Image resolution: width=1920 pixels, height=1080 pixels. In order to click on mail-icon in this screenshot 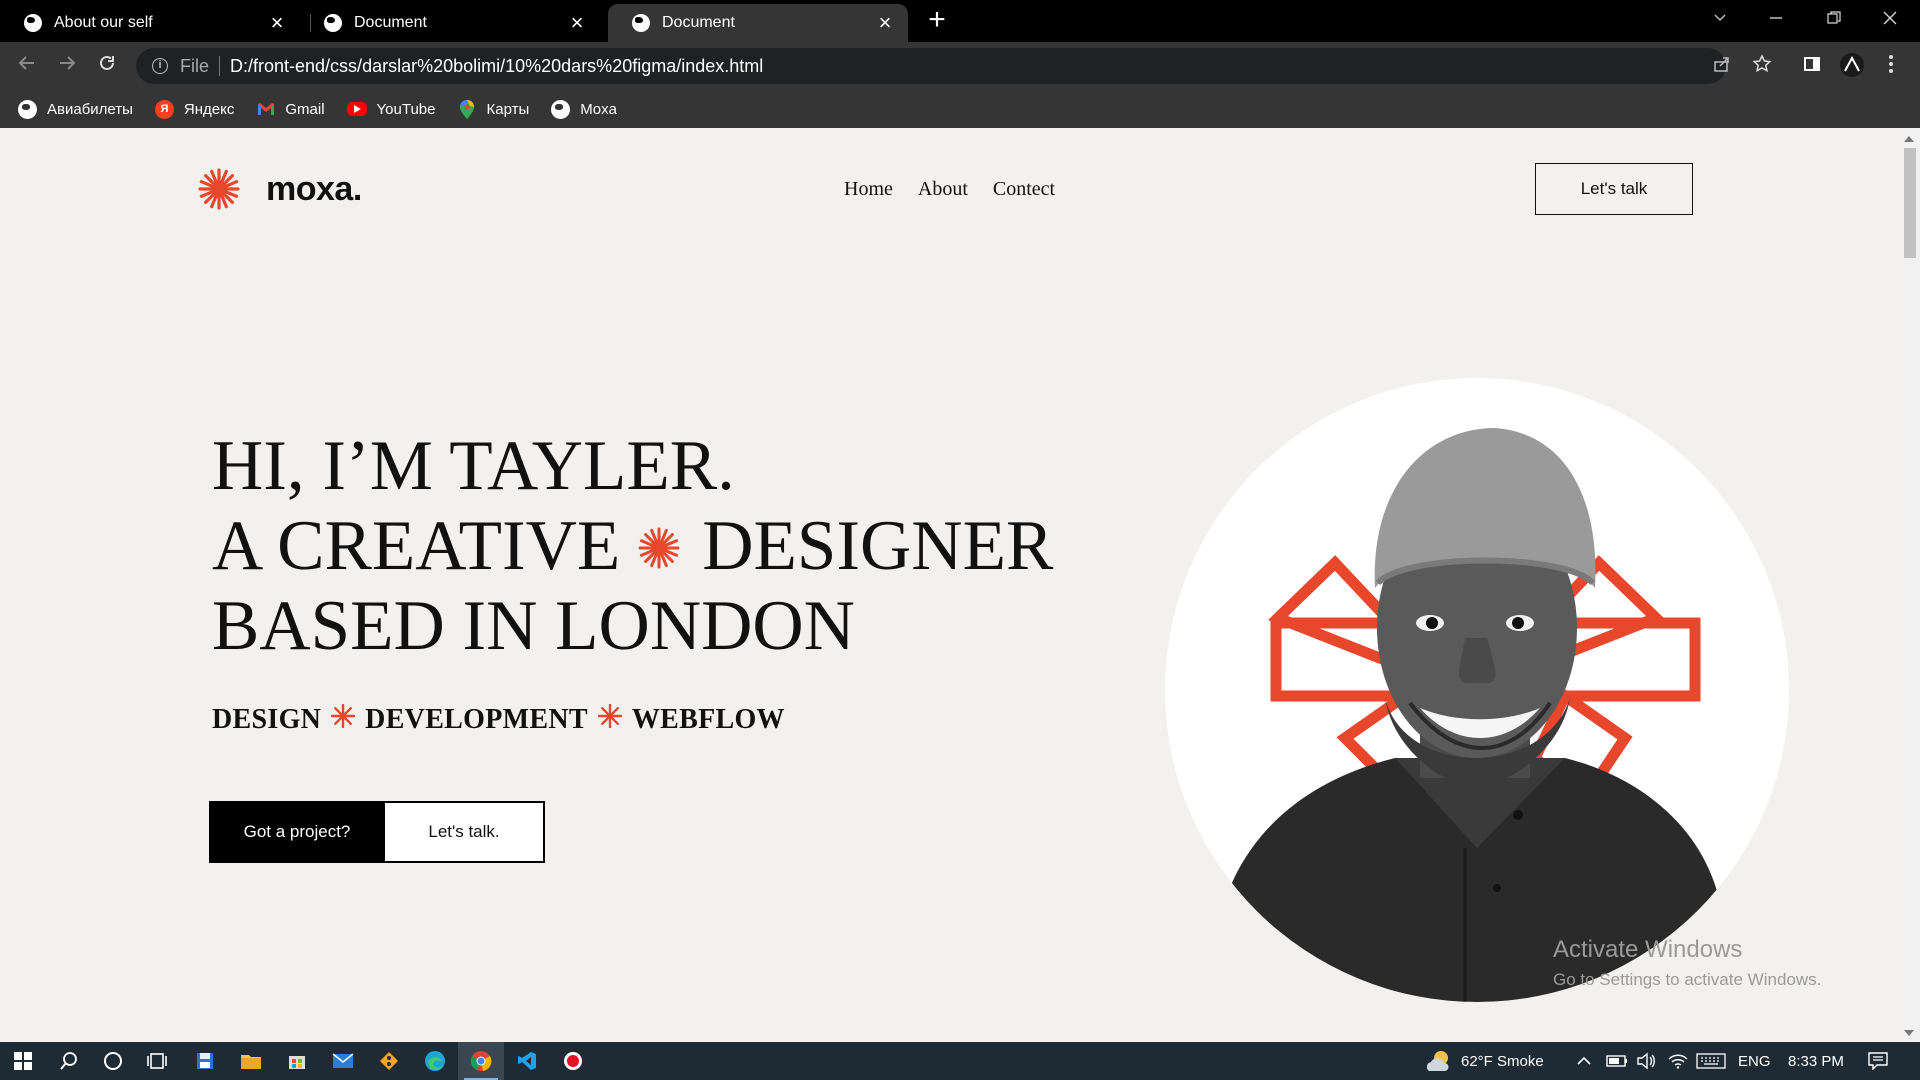, I will do `click(343, 1061)`.